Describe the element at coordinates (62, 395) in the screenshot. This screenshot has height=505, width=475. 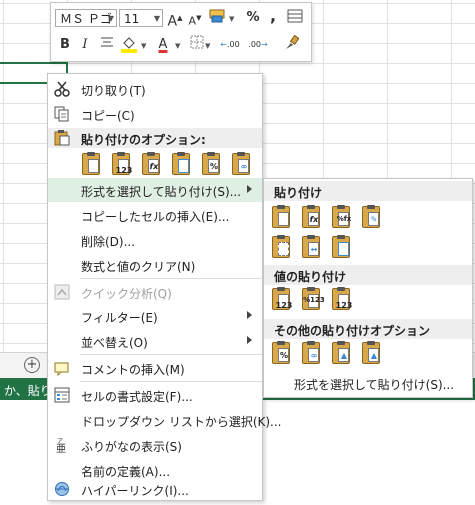
I see `format-cells-icon` at that location.